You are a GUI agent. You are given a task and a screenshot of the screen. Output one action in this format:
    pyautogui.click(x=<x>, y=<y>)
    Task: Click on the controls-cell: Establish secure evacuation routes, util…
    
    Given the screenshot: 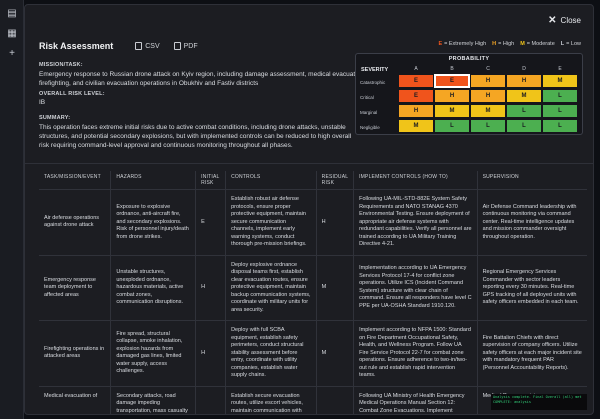 What is the action you would take?
    pyautogui.click(x=271, y=400)
    